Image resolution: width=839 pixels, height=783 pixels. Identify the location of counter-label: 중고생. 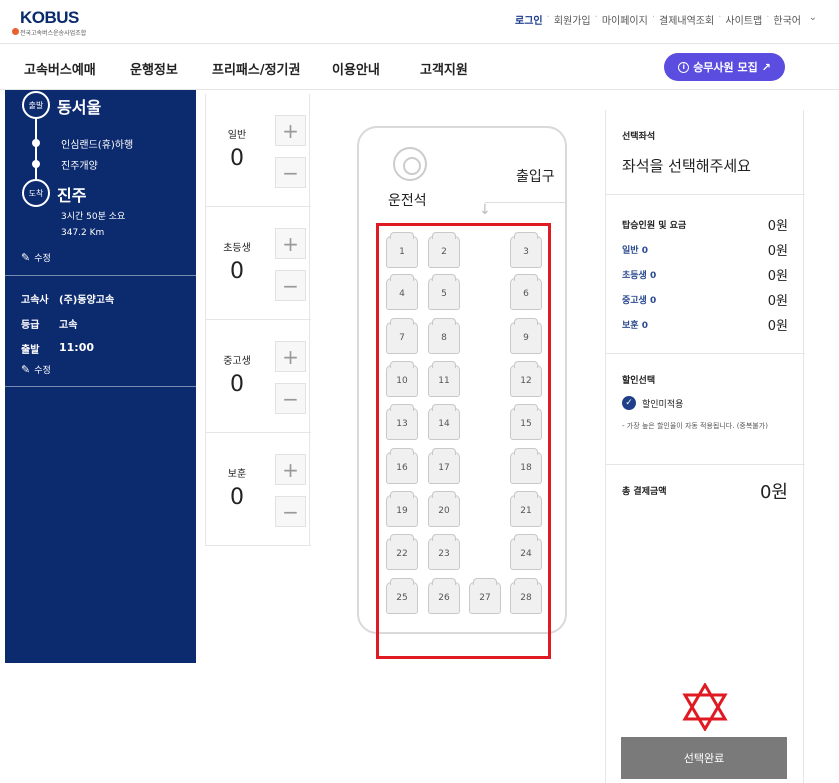
(237, 361).